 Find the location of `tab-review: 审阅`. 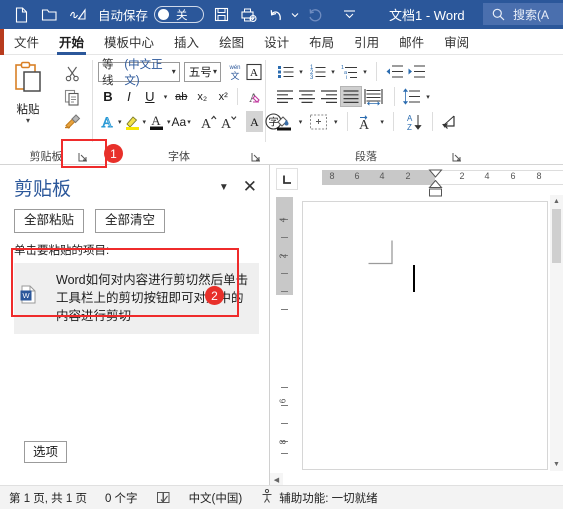

tab-review: 审阅 is located at coordinates (456, 42).